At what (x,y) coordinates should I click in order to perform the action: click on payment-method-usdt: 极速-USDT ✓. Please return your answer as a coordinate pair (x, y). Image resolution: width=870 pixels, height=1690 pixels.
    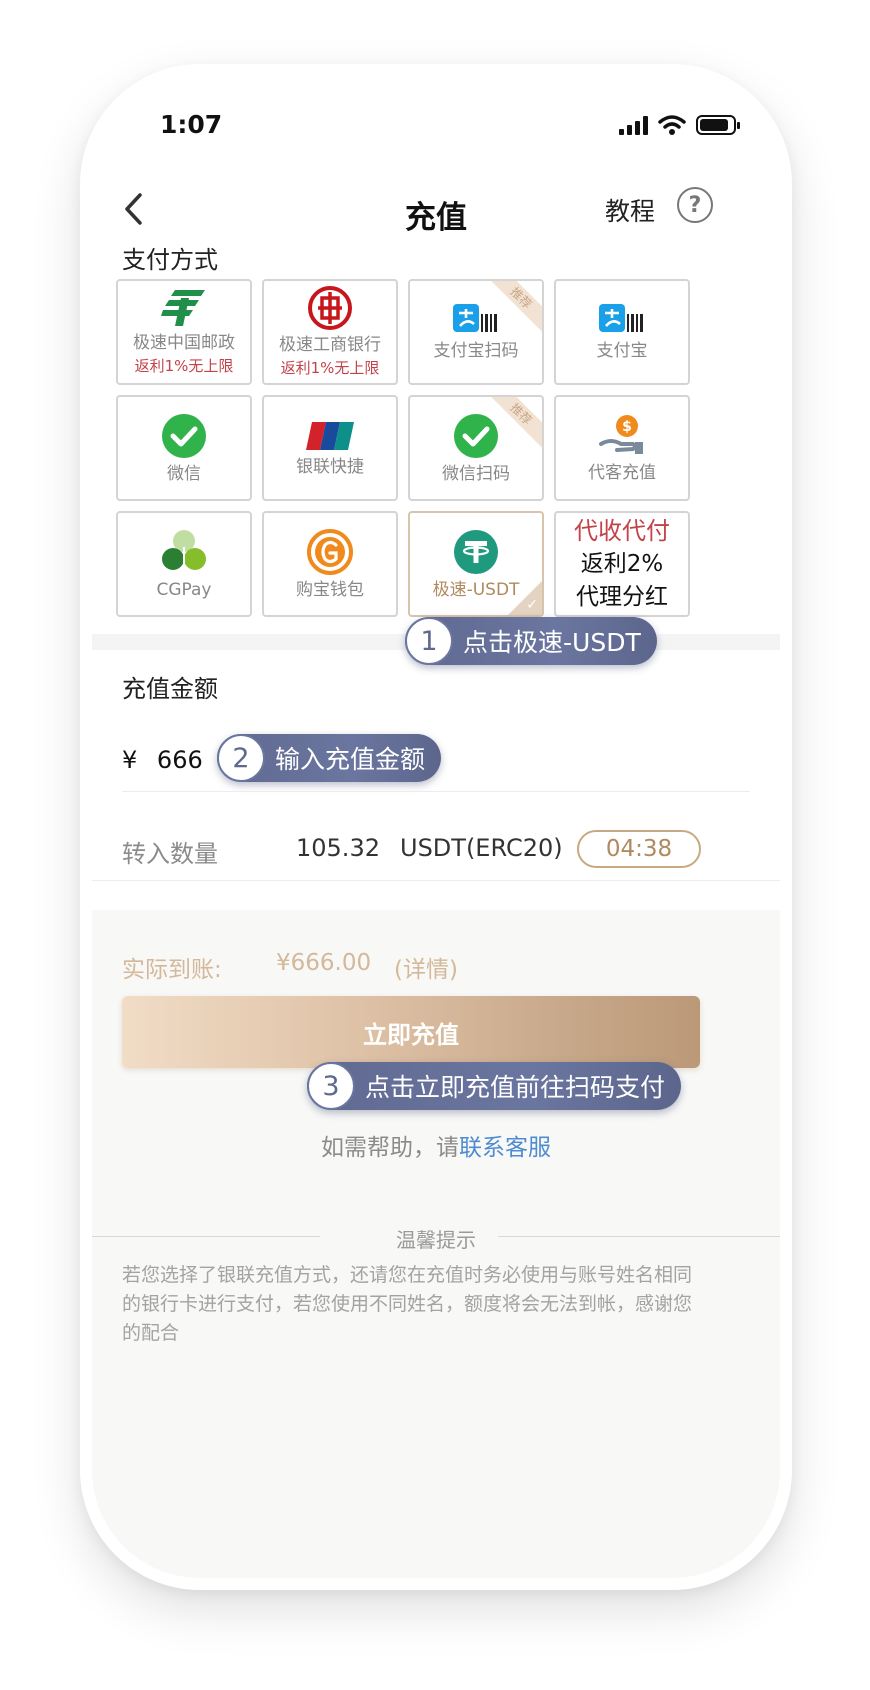
    Looking at the image, I should click on (476, 564).